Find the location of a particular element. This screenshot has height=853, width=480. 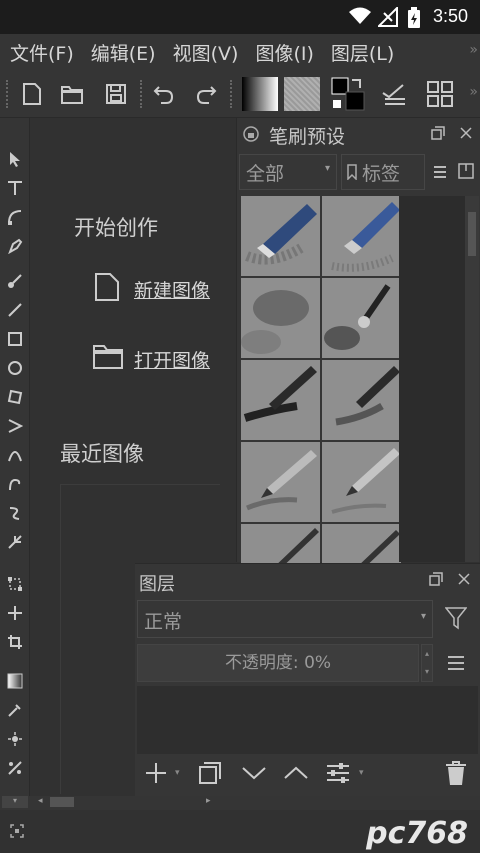

menu-edit: 编辑(E) is located at coordinates (123, 52).